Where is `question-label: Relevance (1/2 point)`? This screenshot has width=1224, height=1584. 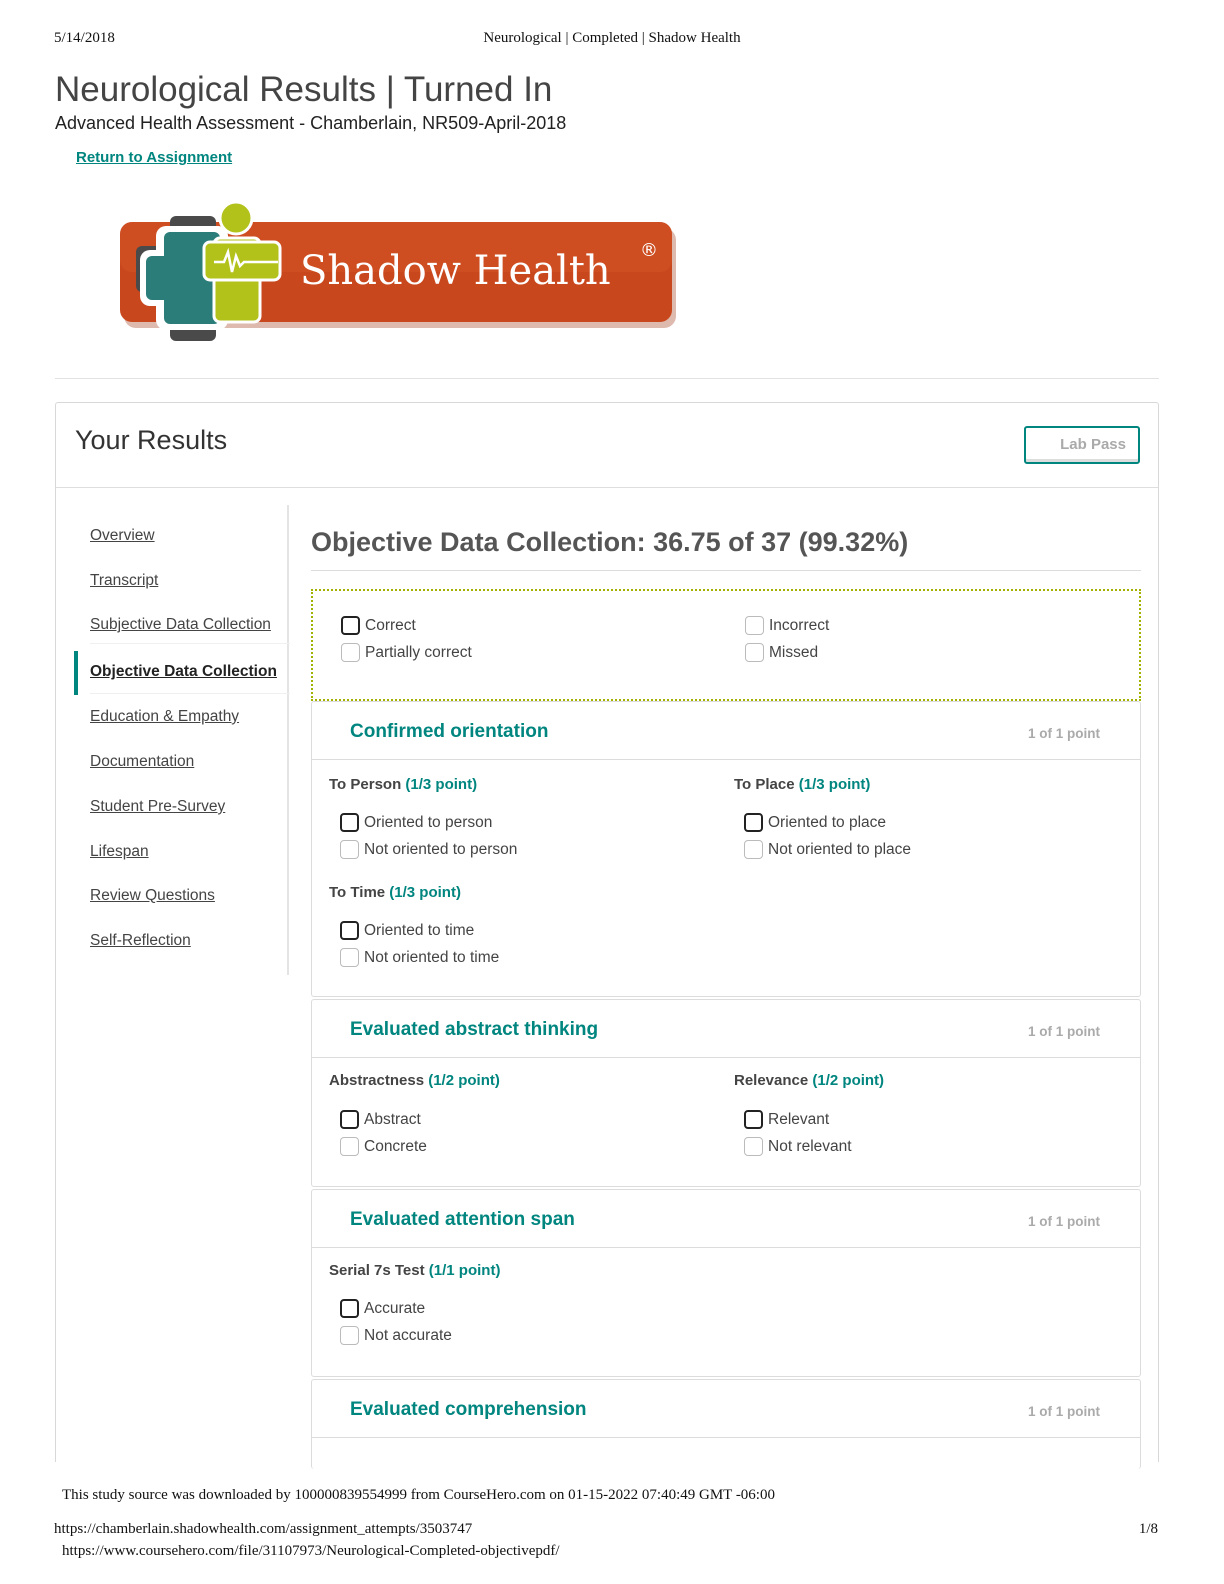
question-label: Relevance (1/2 point) is located at coordinates (809, 1080).